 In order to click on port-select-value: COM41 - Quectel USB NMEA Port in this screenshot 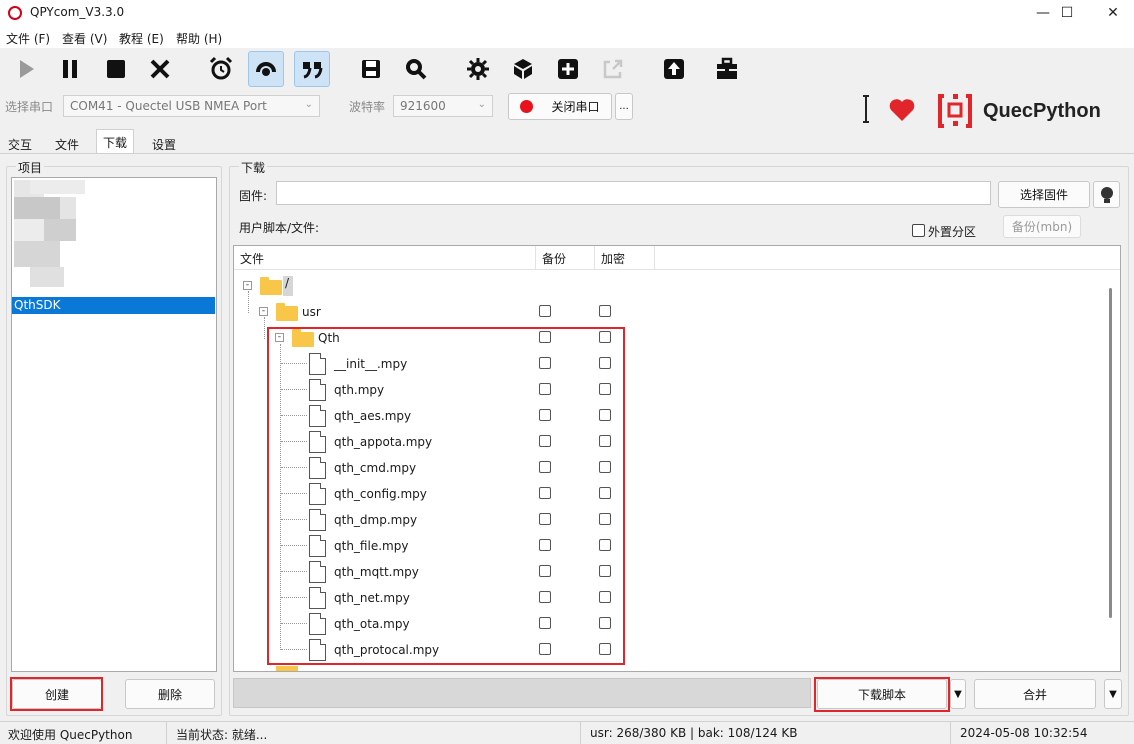, I will do `click(168, 106)`.